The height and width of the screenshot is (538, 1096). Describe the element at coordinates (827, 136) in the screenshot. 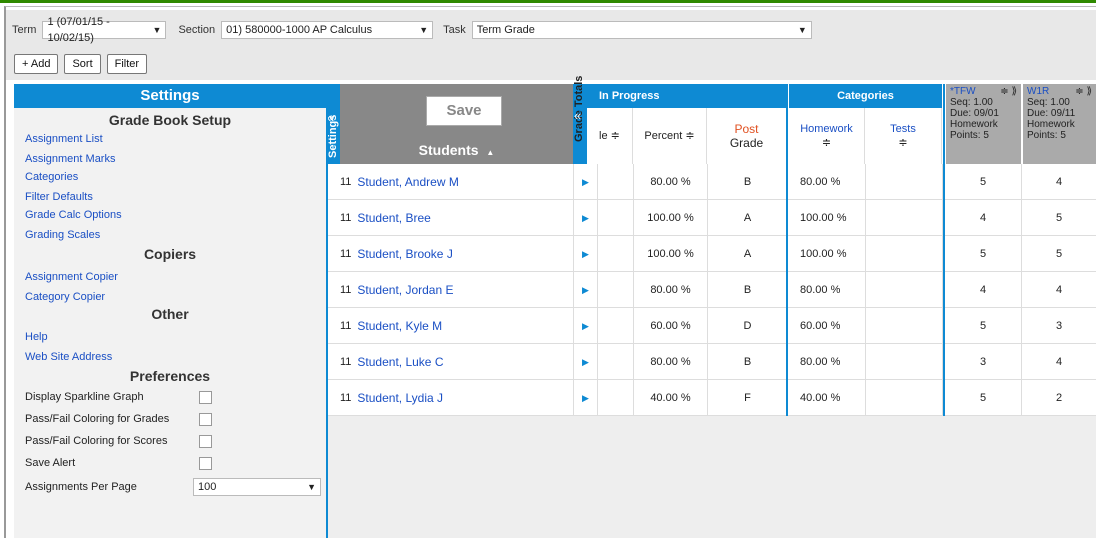

I see `homework-column-header: Homework ≑` at that location.